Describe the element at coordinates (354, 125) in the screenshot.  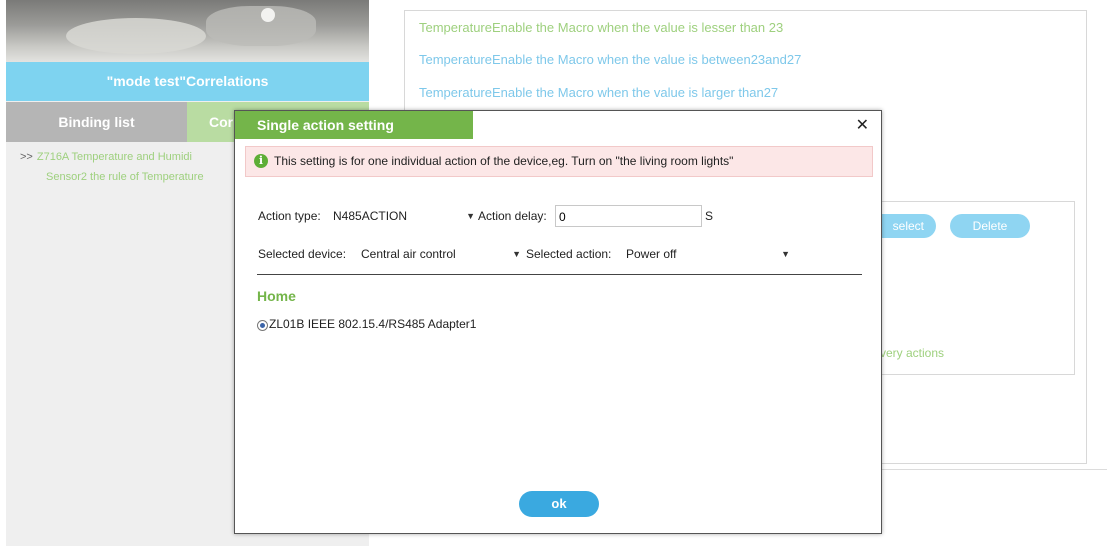
I see `dialog-title: Single action setting` at that location.